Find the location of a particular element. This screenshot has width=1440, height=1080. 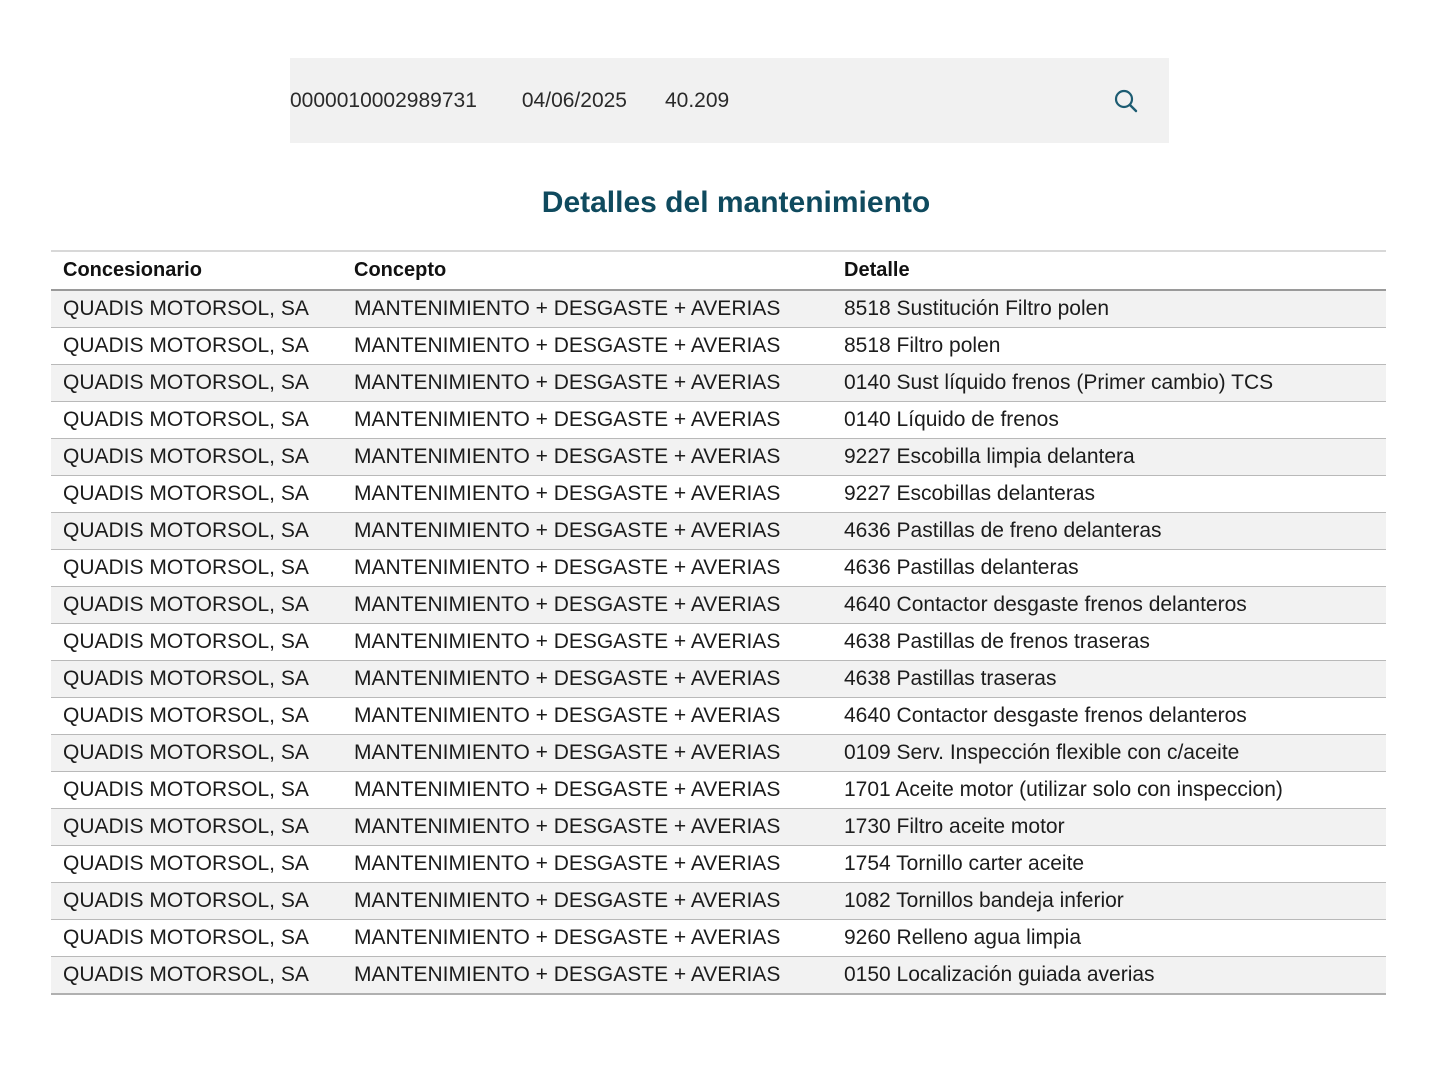

column-header-concept: Concepto is located at coordinates (587, 270).